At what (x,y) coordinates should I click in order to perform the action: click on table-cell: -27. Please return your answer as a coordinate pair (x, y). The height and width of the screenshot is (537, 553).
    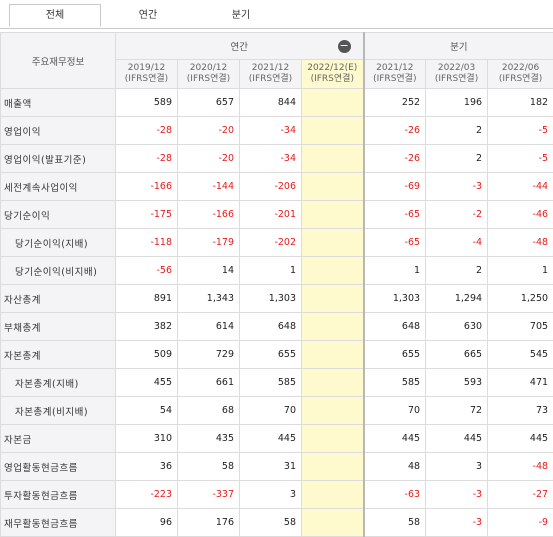
    Looking at the image, I should click on (520, 495).